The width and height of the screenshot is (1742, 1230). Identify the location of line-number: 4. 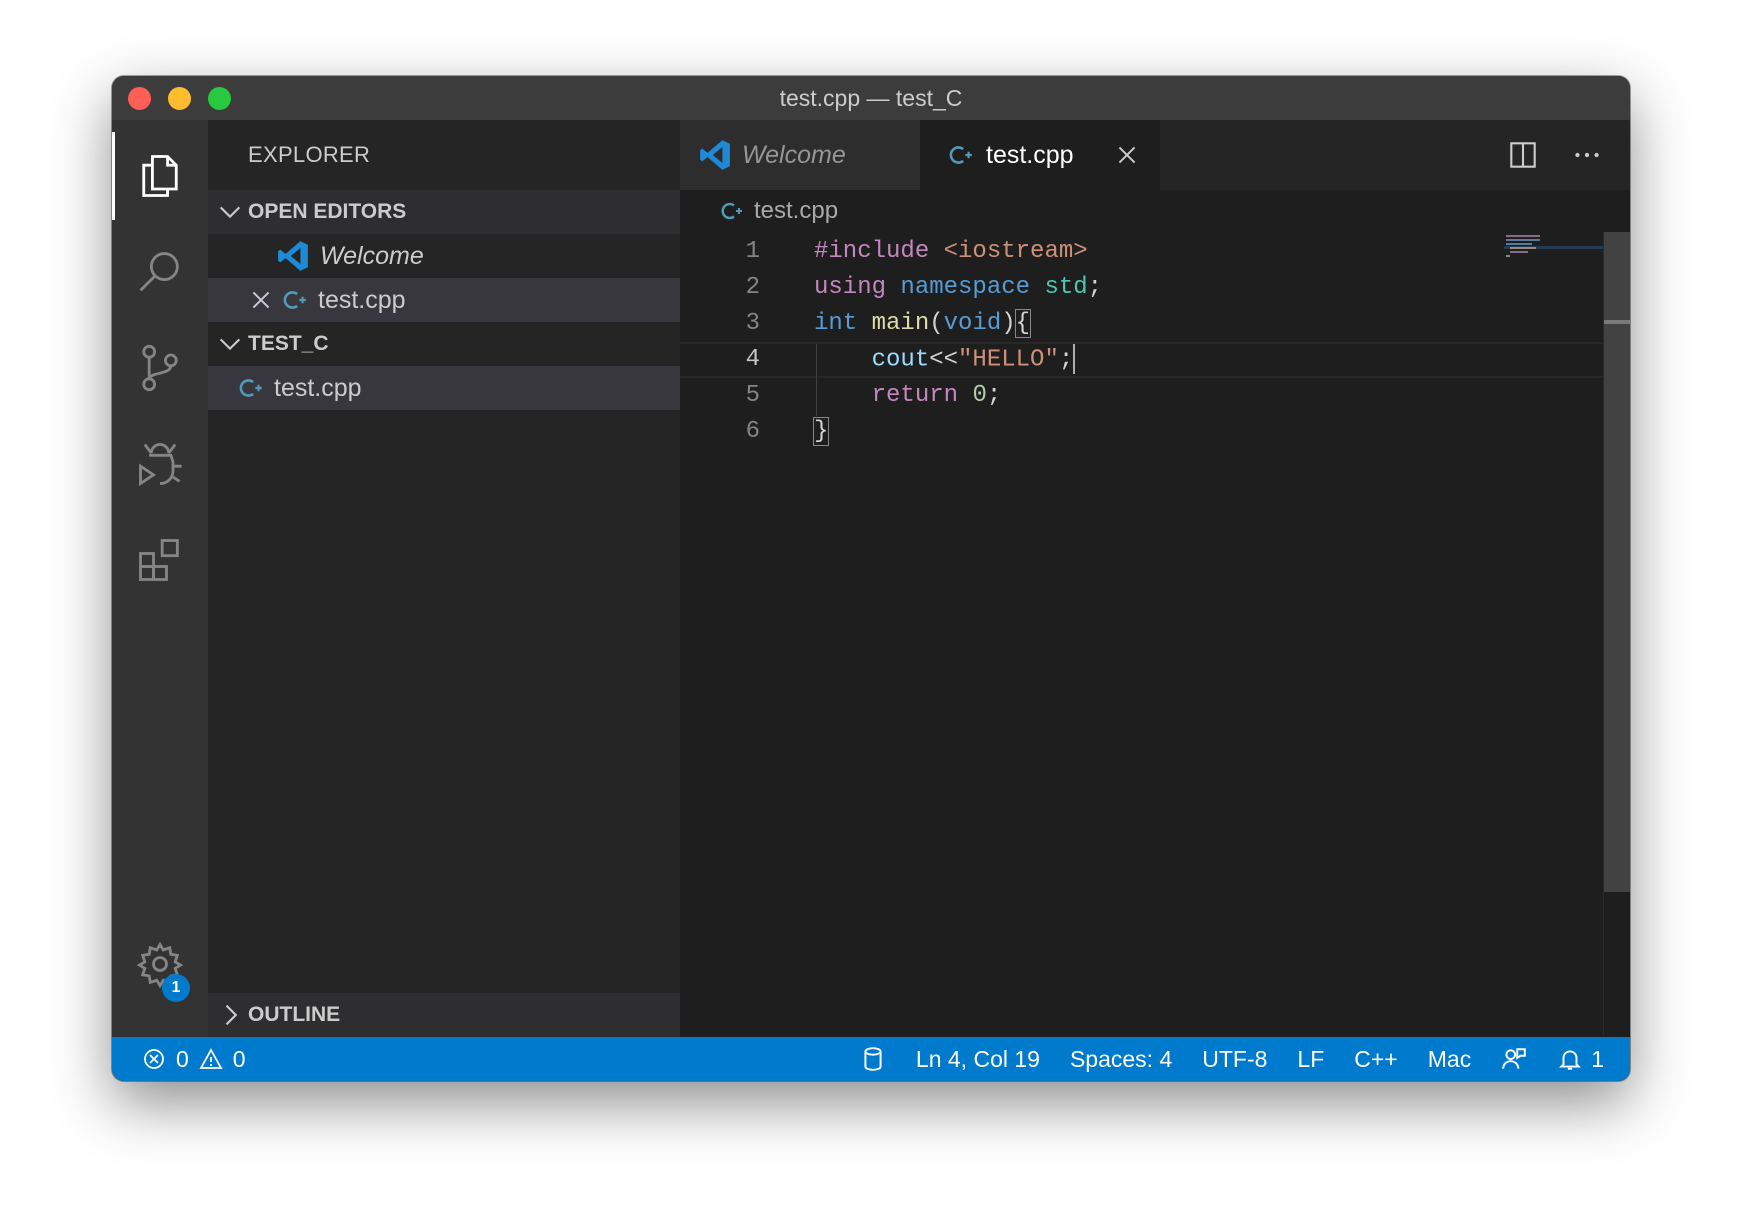
(752, 359).